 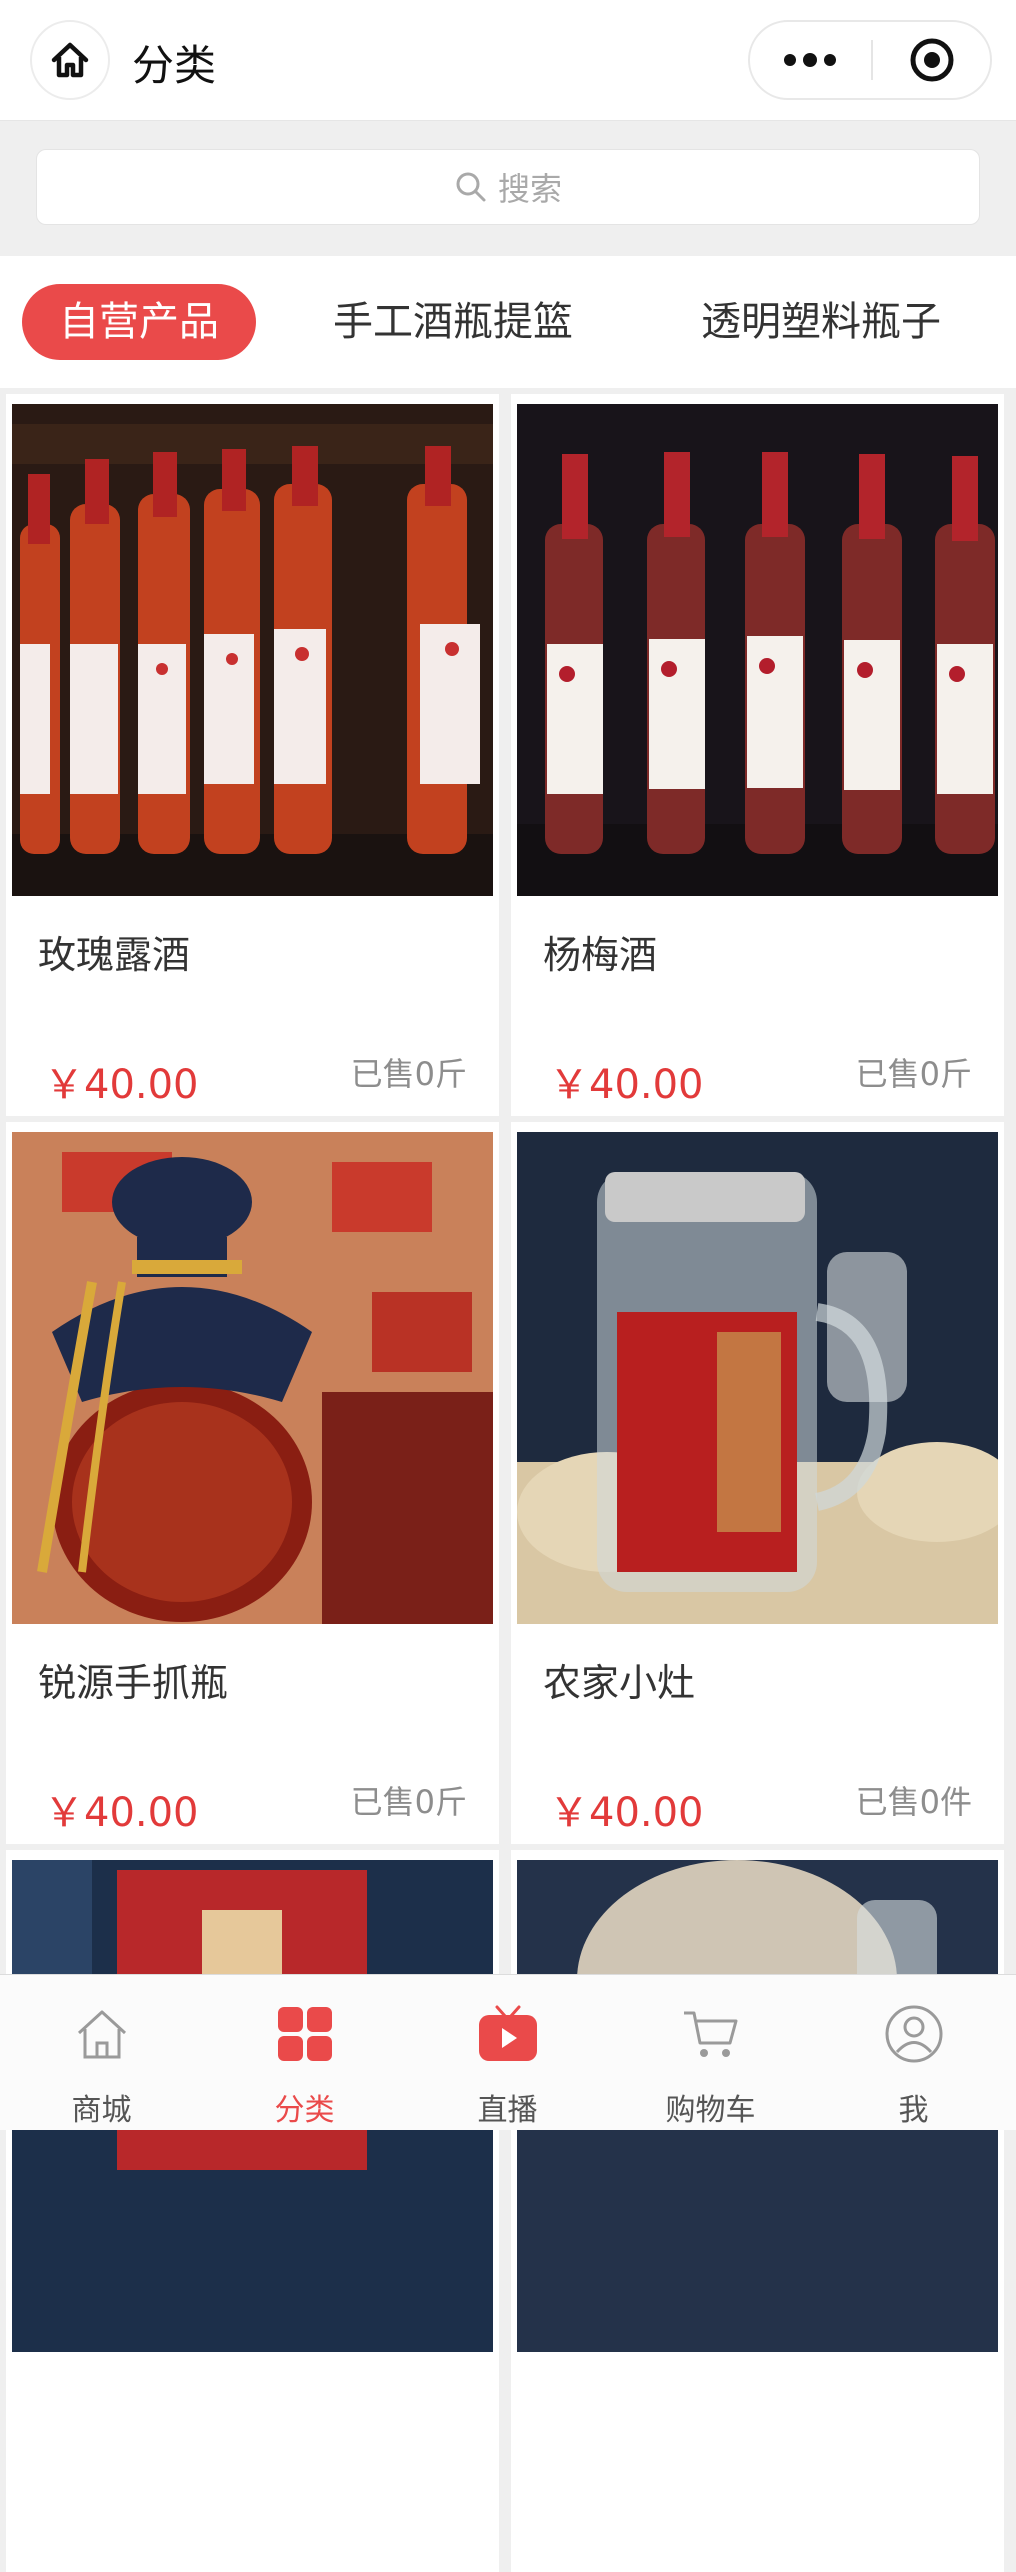 I want to click on product-card: 锐源手抓瓶 ￥40.00 已售0斤, so click(x=252, y=1483).